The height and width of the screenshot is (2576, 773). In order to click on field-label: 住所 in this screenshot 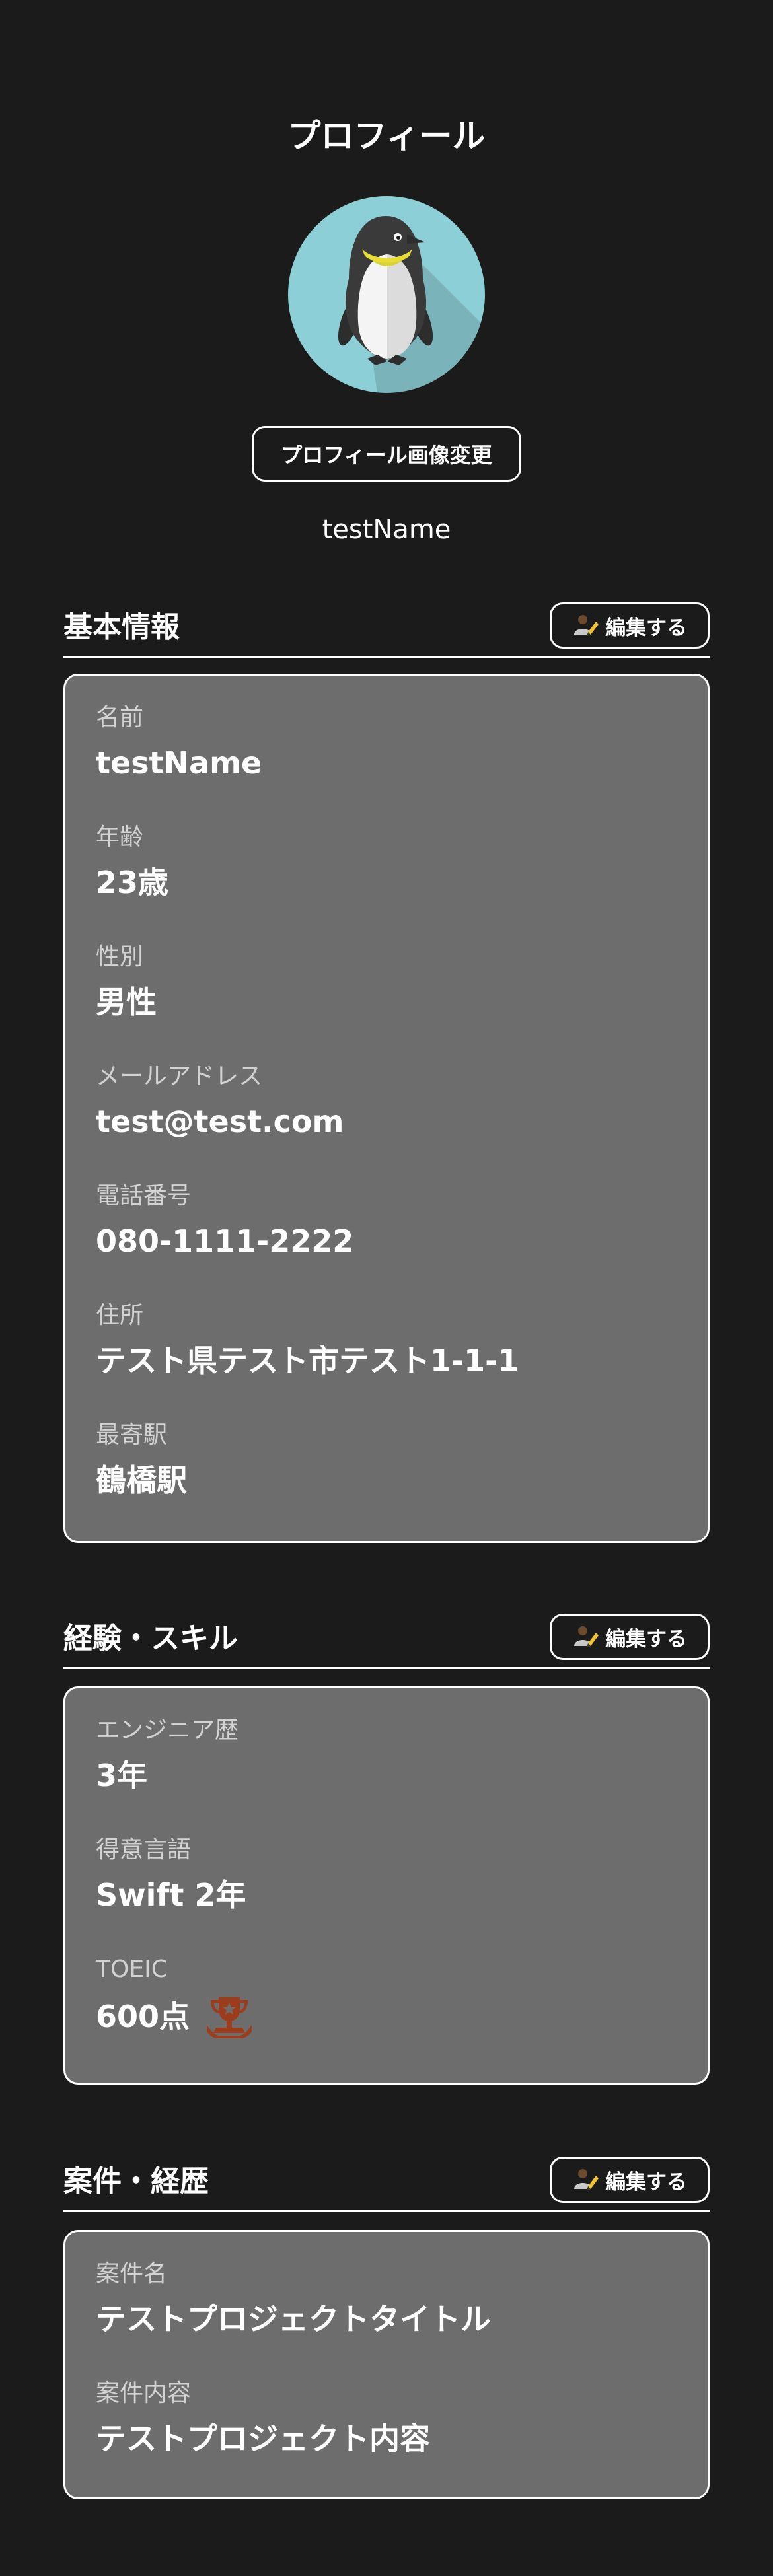, I will do `click(120, 1316)`.